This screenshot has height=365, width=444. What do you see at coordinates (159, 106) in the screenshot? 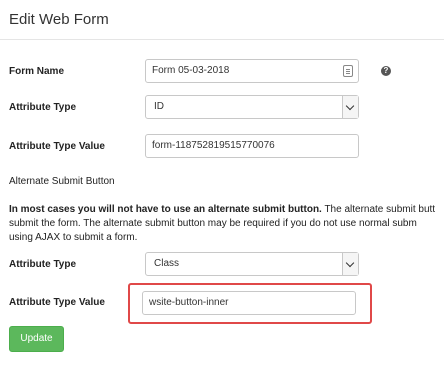
I see `attribute-type-selected: ID` at bounding box center [159, 106].